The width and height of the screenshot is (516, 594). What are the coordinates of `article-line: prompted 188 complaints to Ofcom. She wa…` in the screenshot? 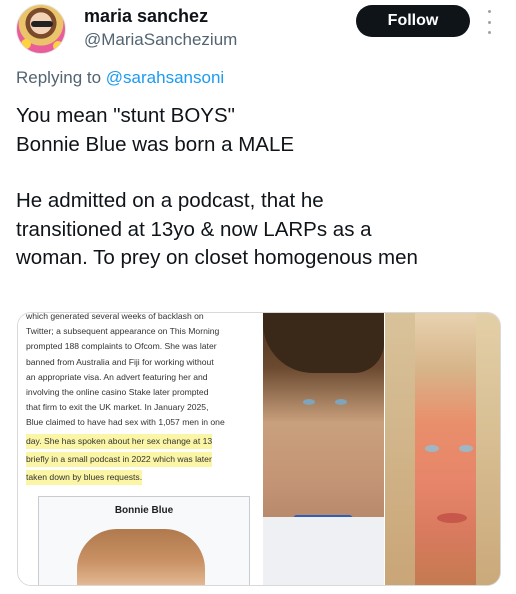 It's located at (121, 346).